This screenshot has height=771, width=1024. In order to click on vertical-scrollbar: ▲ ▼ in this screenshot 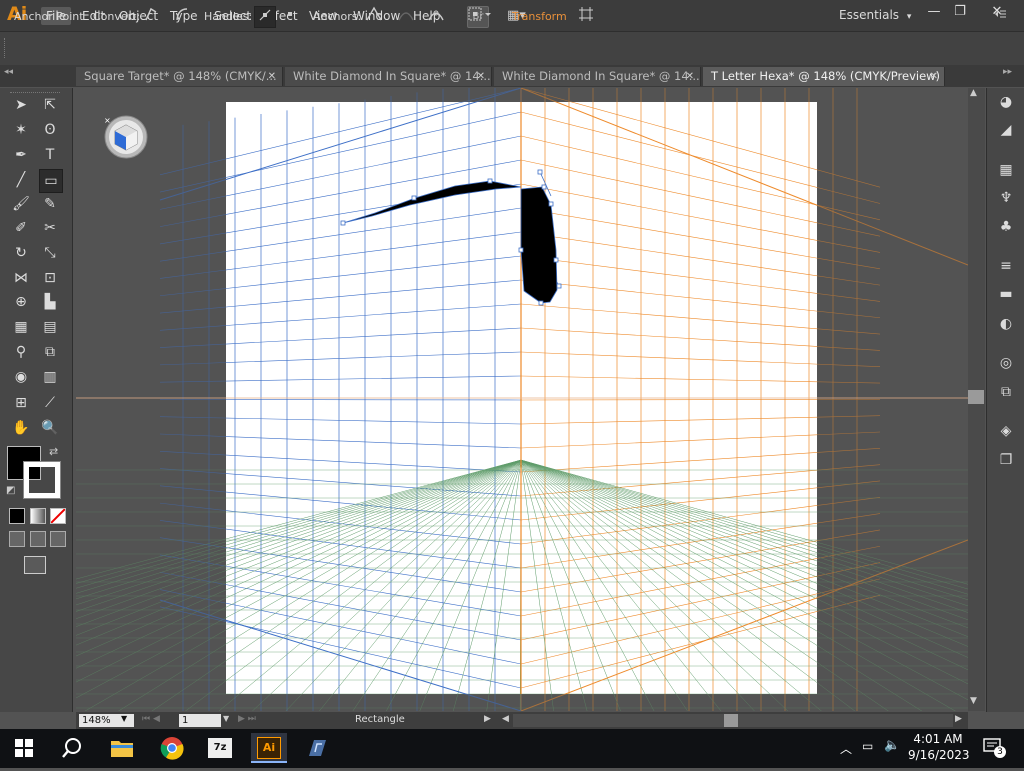, I will do `click(976, 399)`.